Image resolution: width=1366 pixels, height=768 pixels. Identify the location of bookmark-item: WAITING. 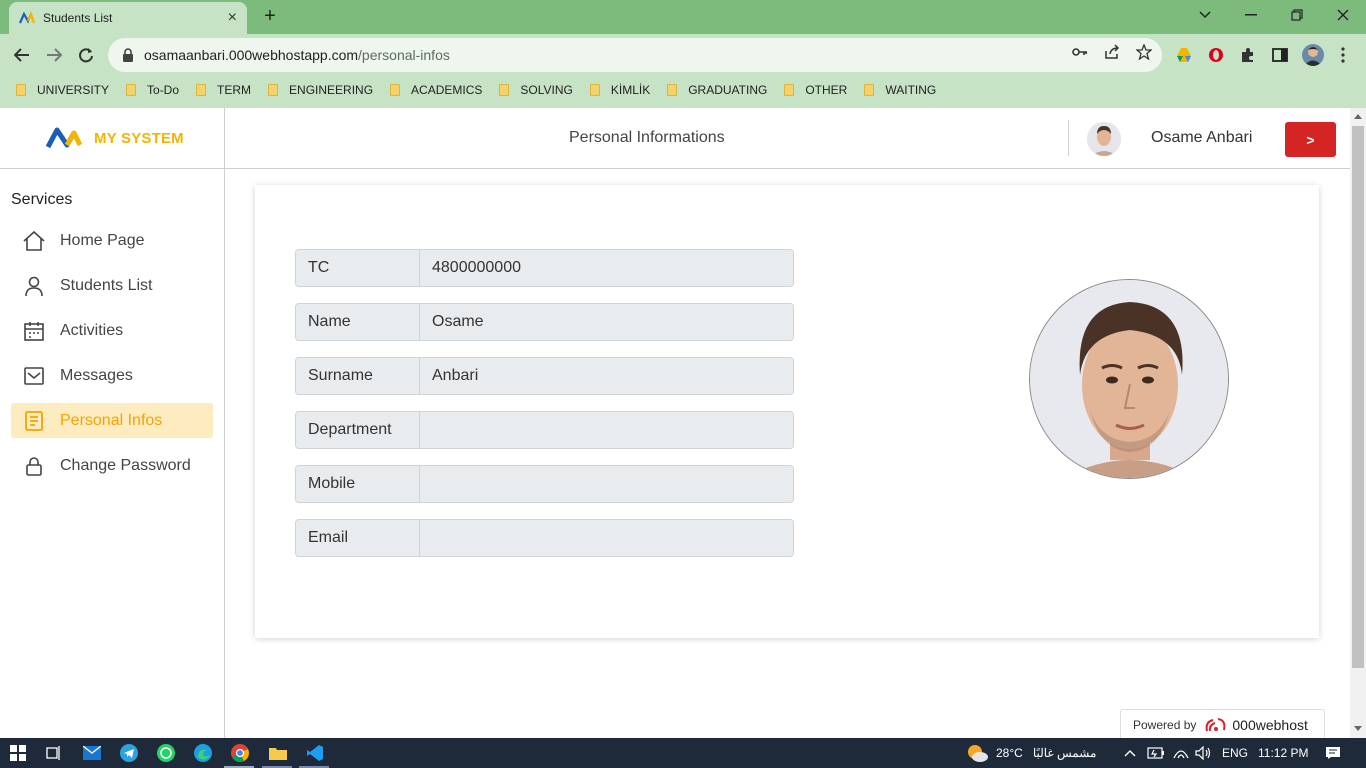
(900, 90).